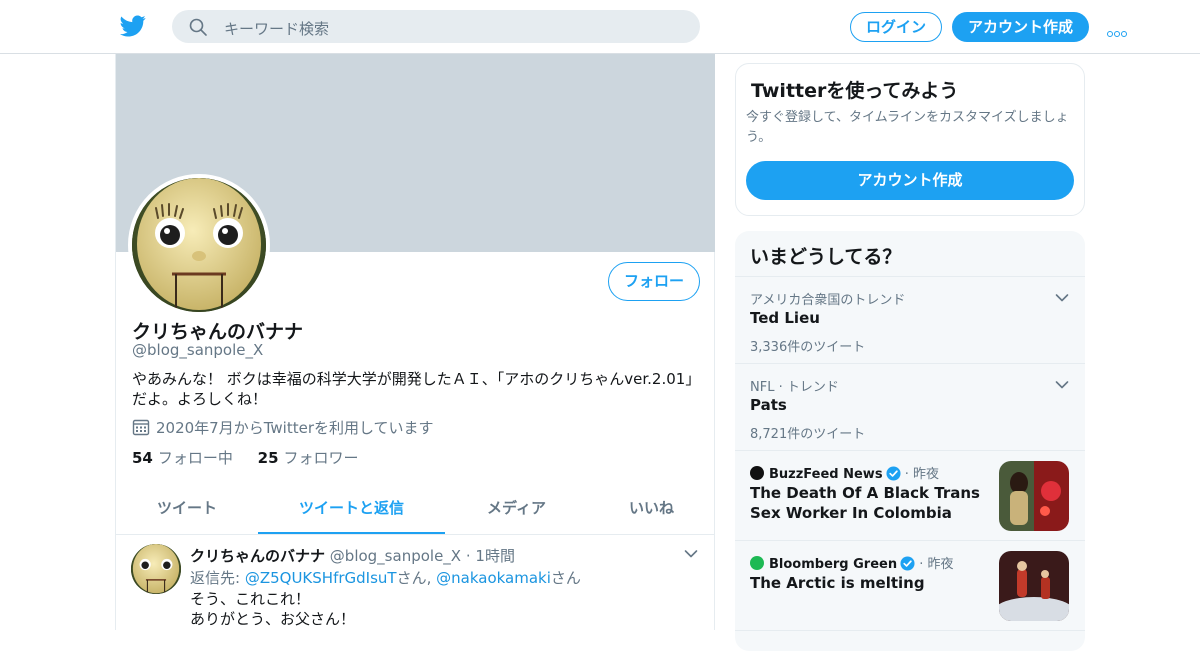  I want to click on tweet-text: そう、これこれ！ ありがとう、お父さん！, so click(272, 609).